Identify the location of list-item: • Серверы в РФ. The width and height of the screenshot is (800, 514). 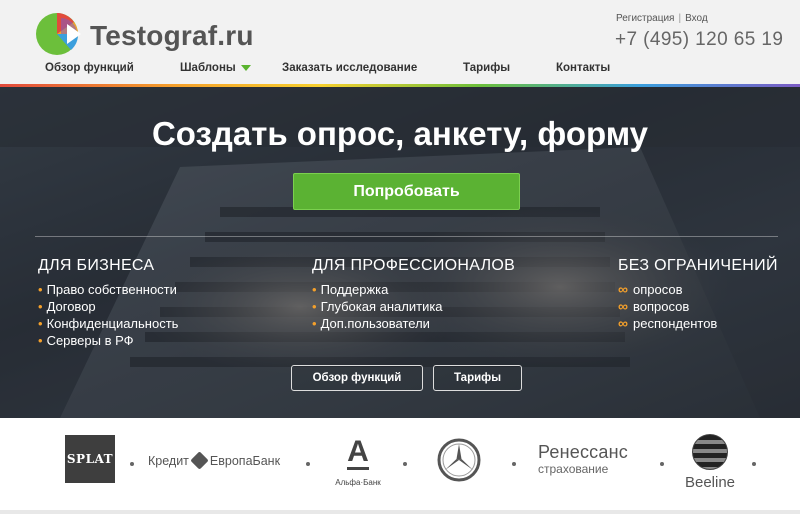
(108, 340).